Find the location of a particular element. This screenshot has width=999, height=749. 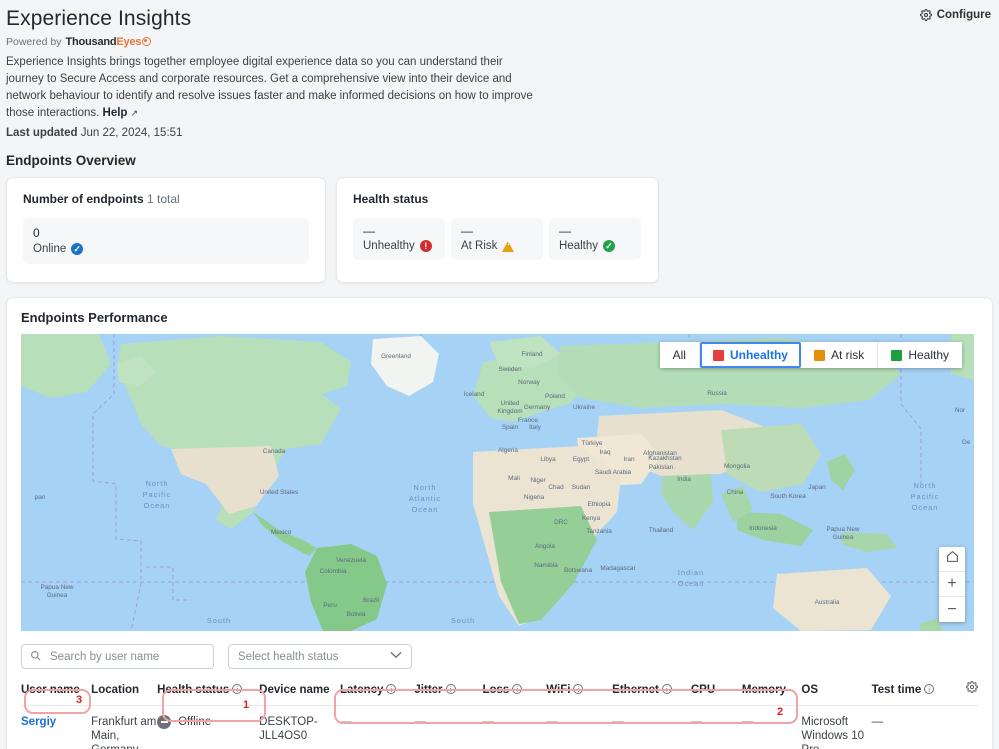

legend-filter-all: All is located at coordinates (679, 355).